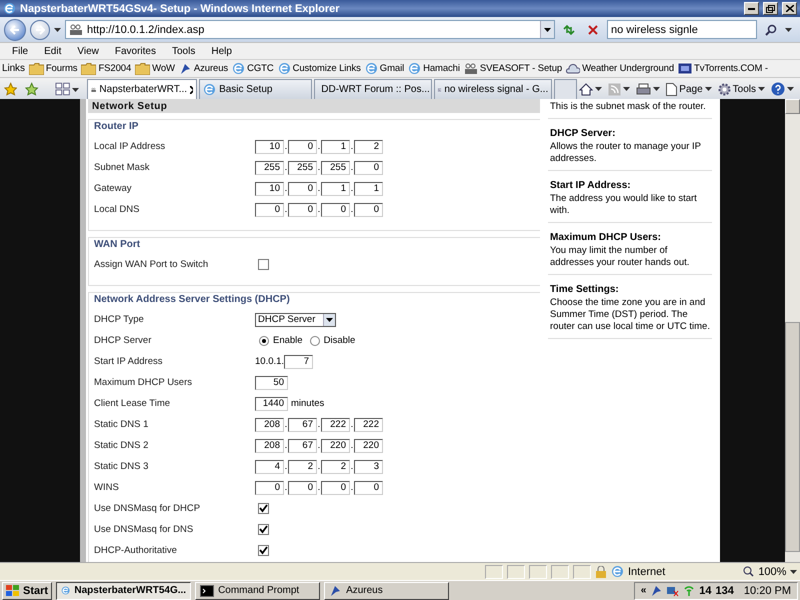  I want to click on menu-item: File, so click(20, 51).